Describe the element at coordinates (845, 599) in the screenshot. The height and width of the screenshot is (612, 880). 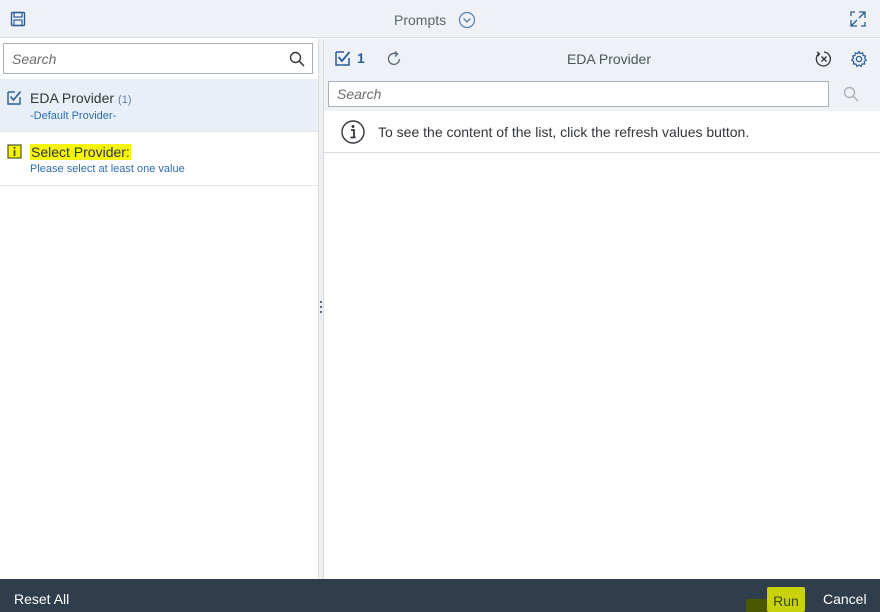
I see `cancel-button: Cancel` at that location.